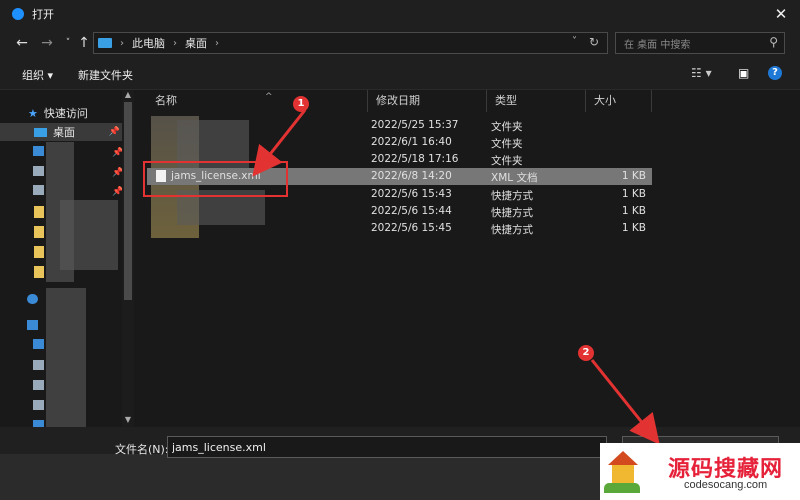 The image size is (800, 500). I want to click on watermark: 源码搜藏网 codesocang.com, so click(700, 471).